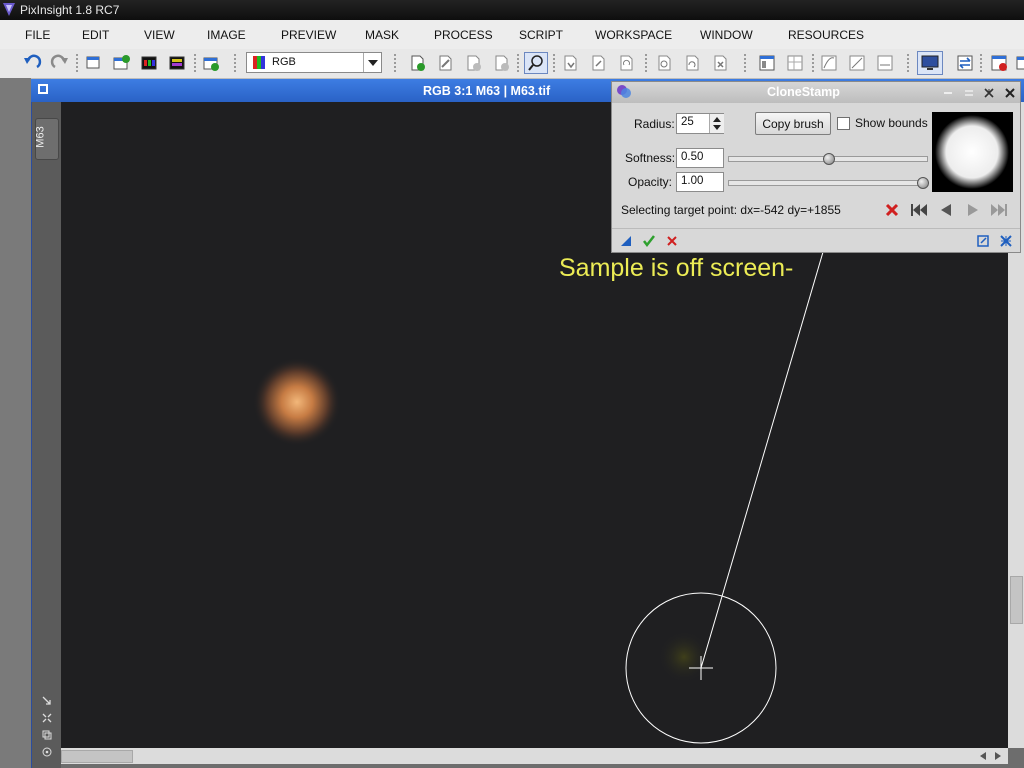  I want to click on workspace-left-strip, so click(15, 423).